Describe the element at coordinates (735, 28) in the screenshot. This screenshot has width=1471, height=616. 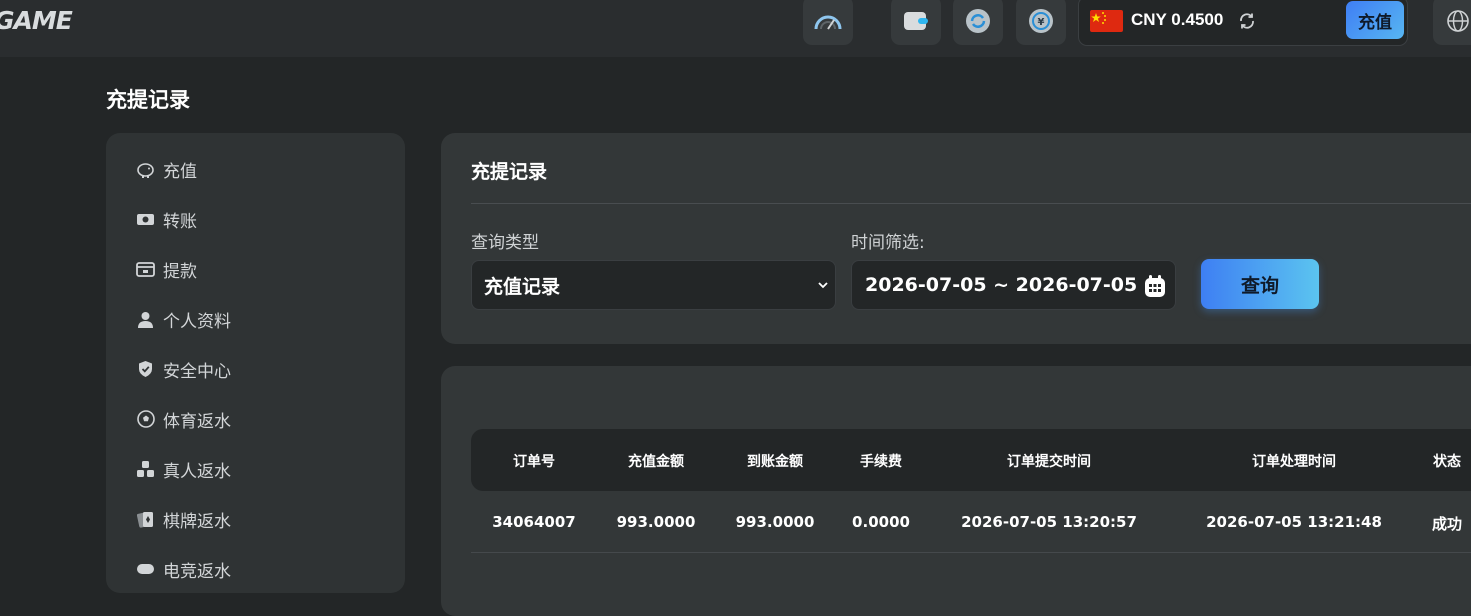
I see `top-bar: GAME ¥ CNY 0.4500 充值` at that location.